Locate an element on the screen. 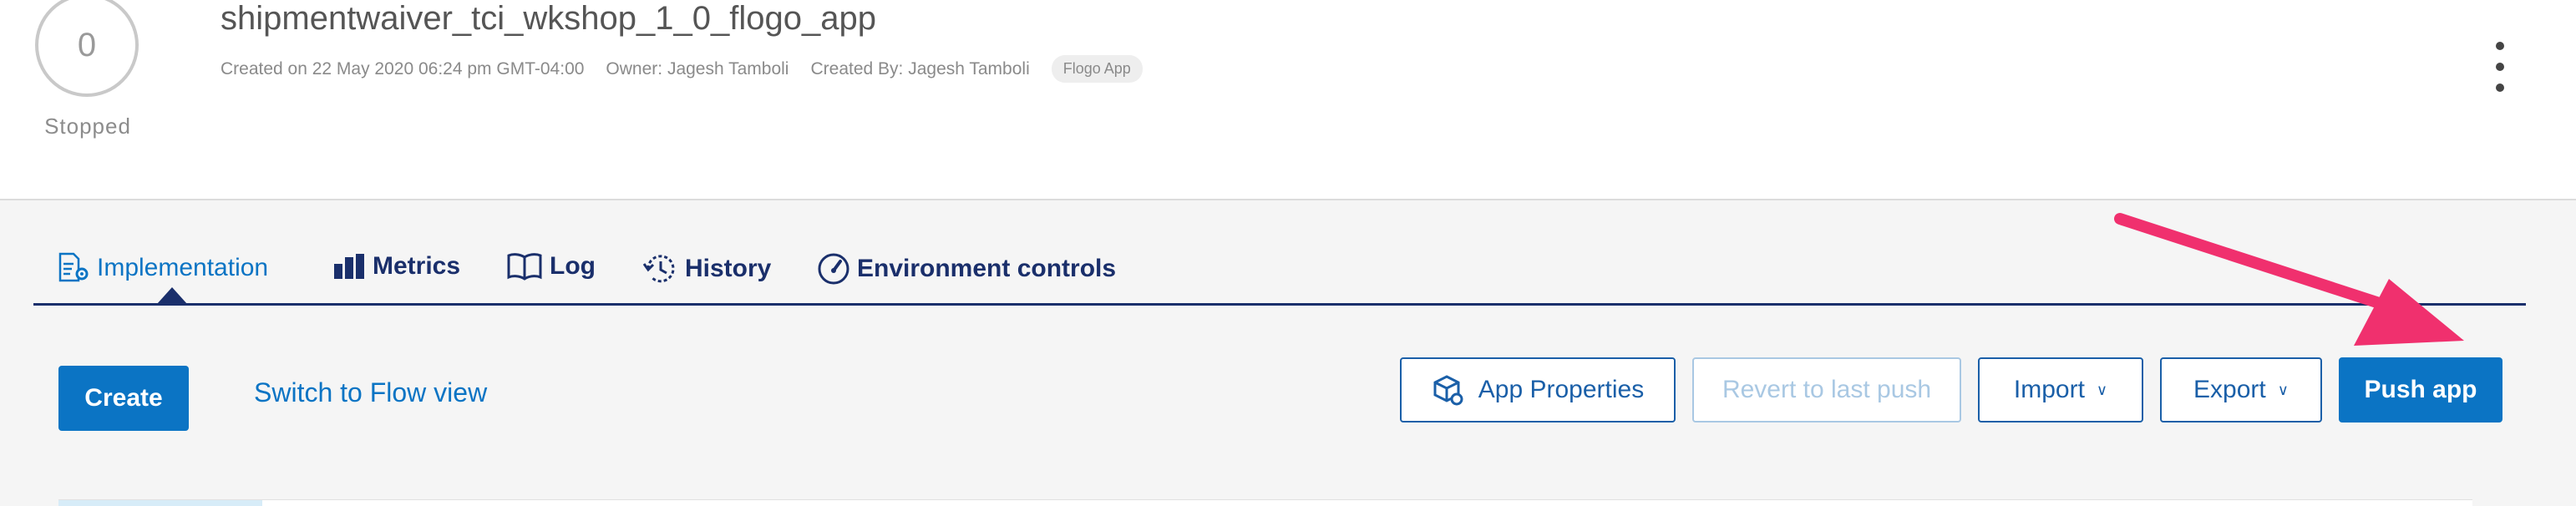 This screenshot has width=2576, height=506. push-app-button: Push app is located at coordinates (2420, 390).